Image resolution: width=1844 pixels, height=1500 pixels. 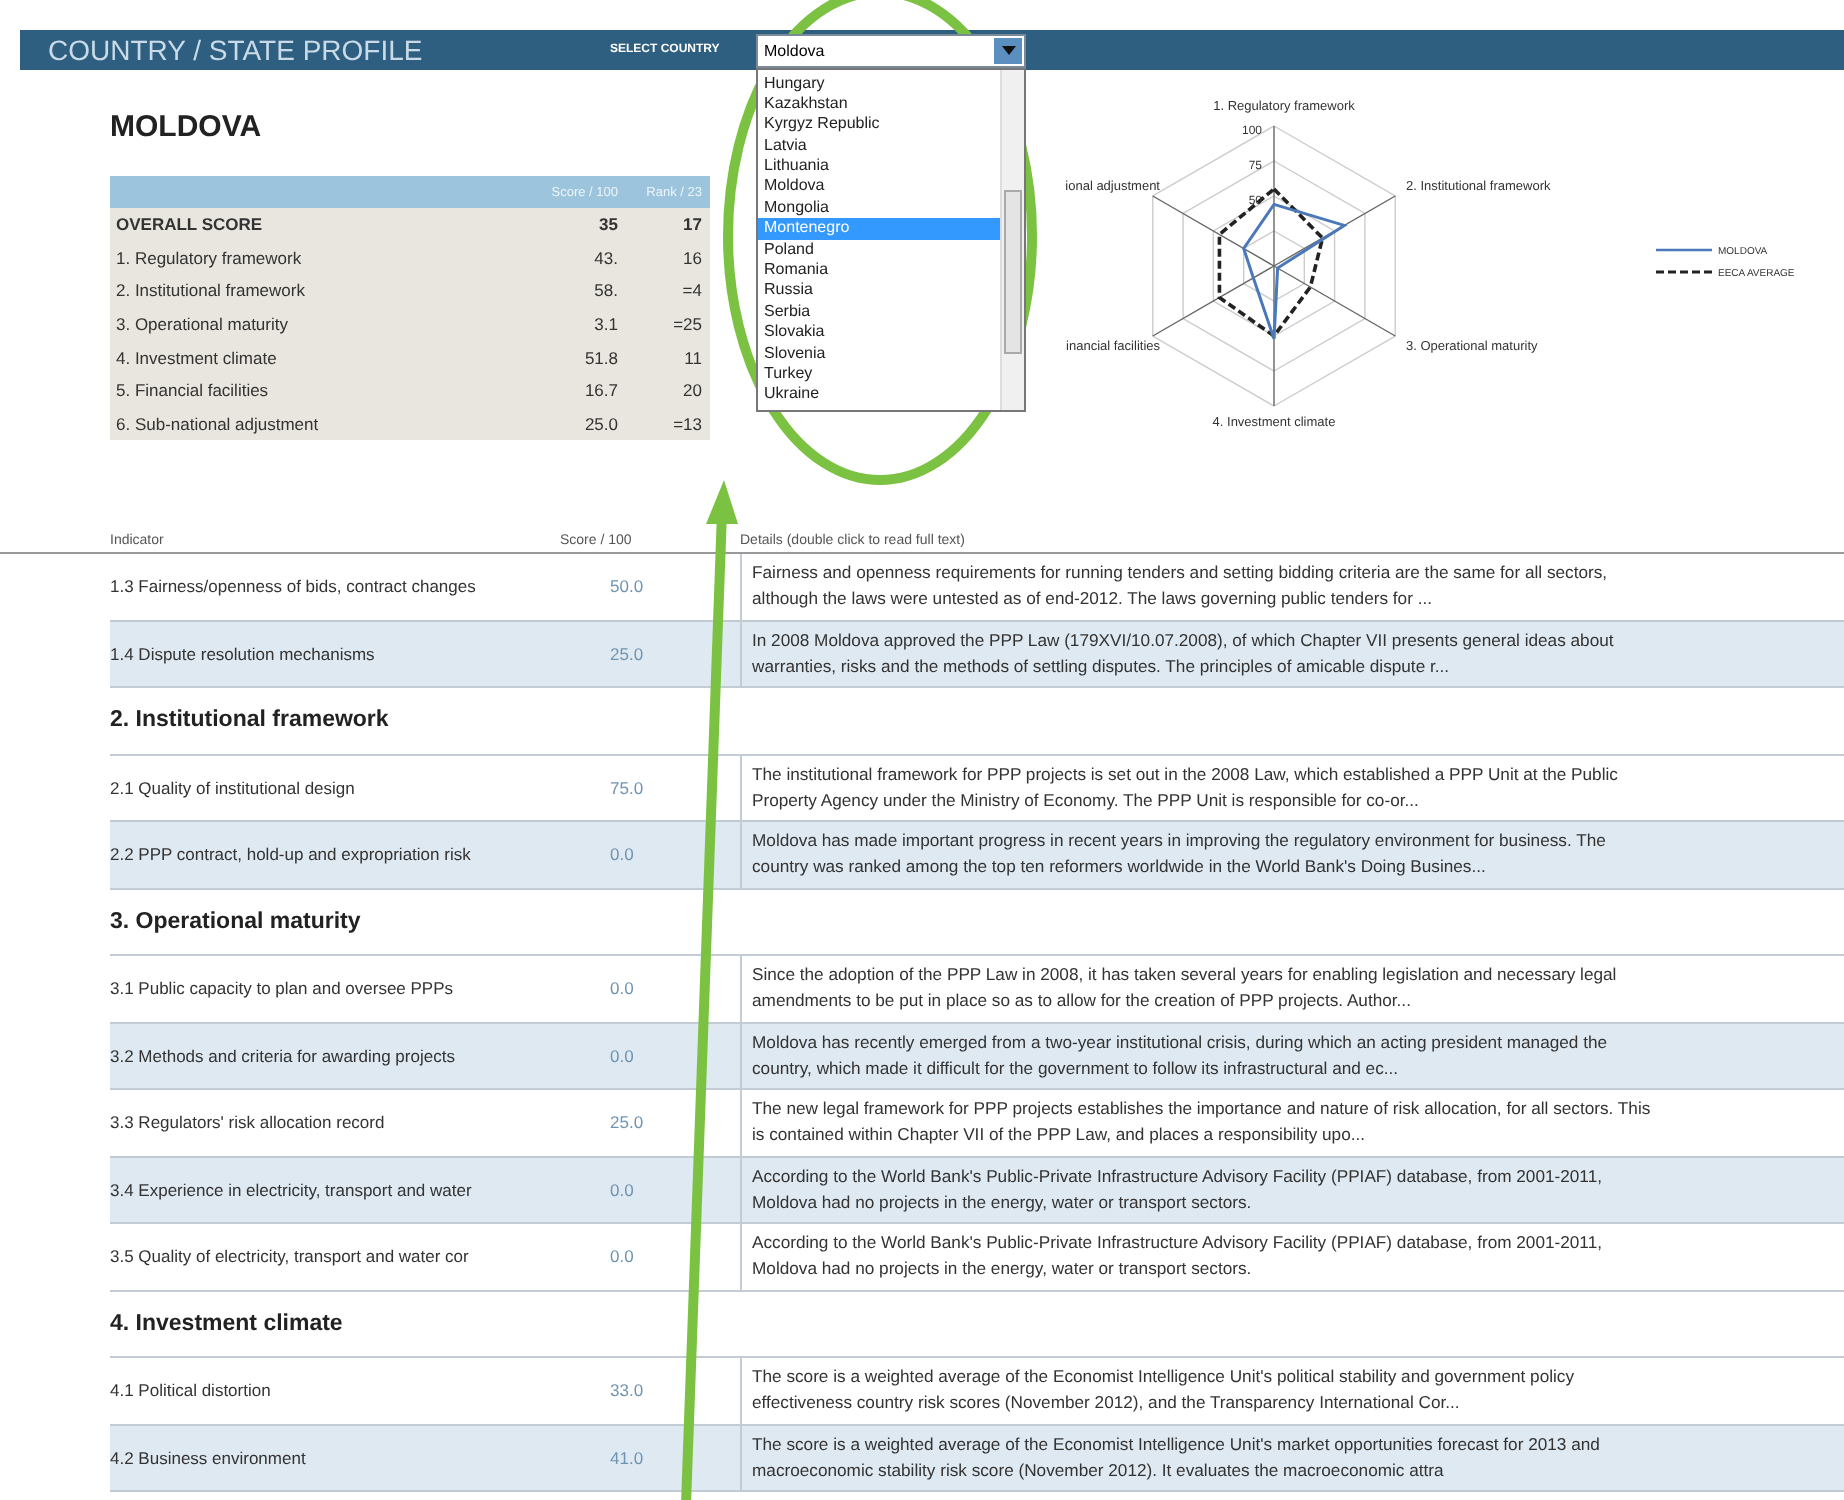 I want to click on details-text: The new legal framework for PPP projects establishes the importance and nature of risk allocation, for all sectors. This, so click(x=1202, y=1109).